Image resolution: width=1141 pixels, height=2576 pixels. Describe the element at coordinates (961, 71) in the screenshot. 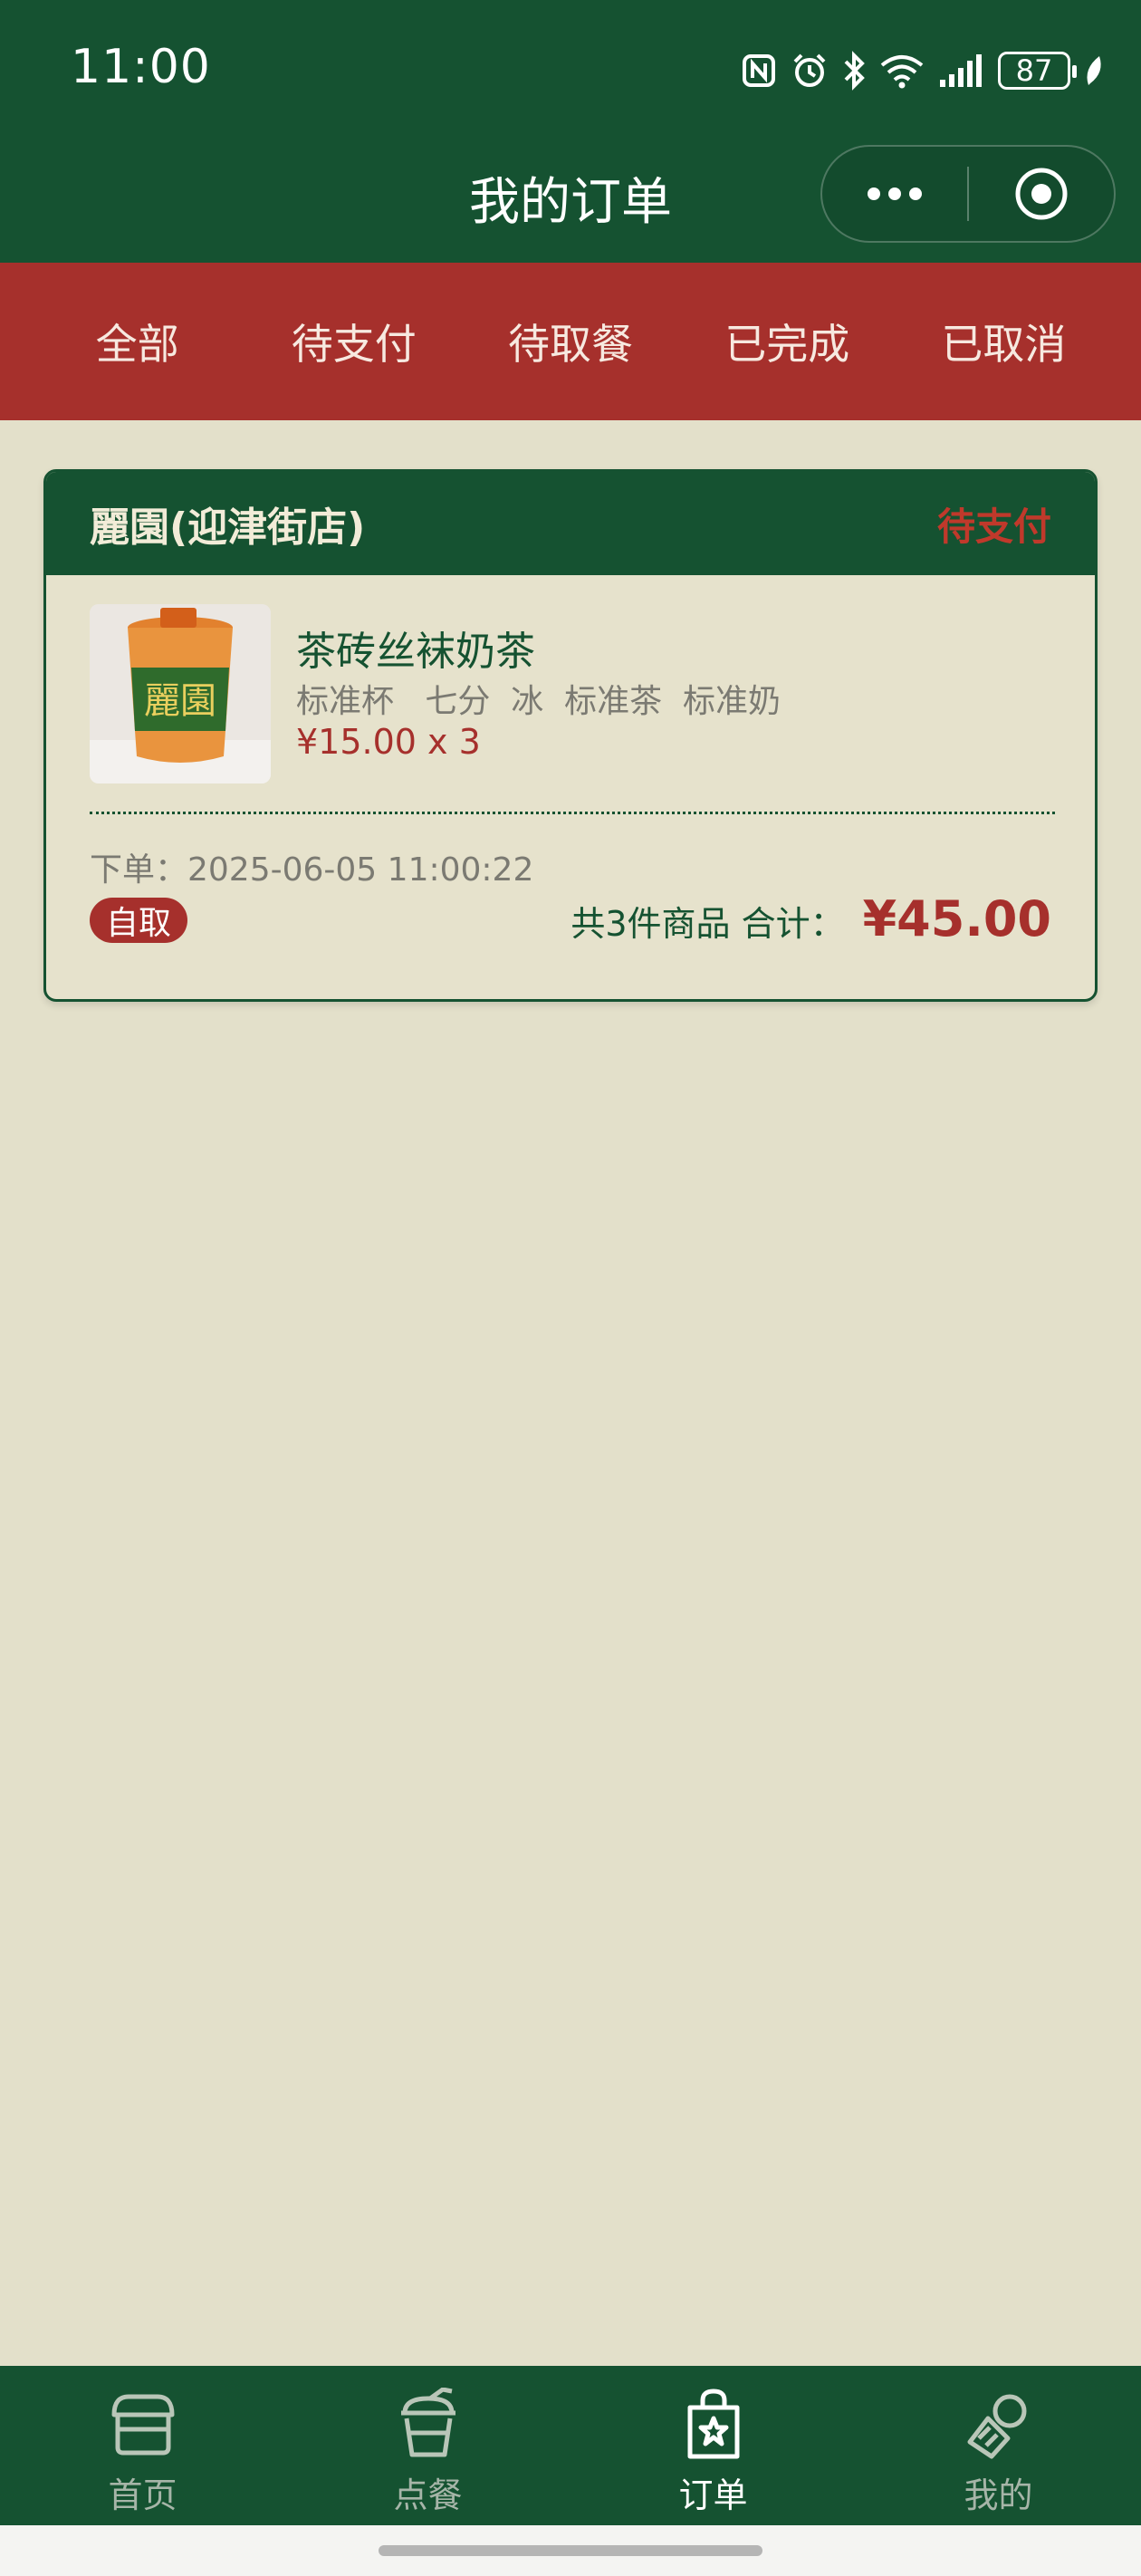

I see `signal-icon` at that location.